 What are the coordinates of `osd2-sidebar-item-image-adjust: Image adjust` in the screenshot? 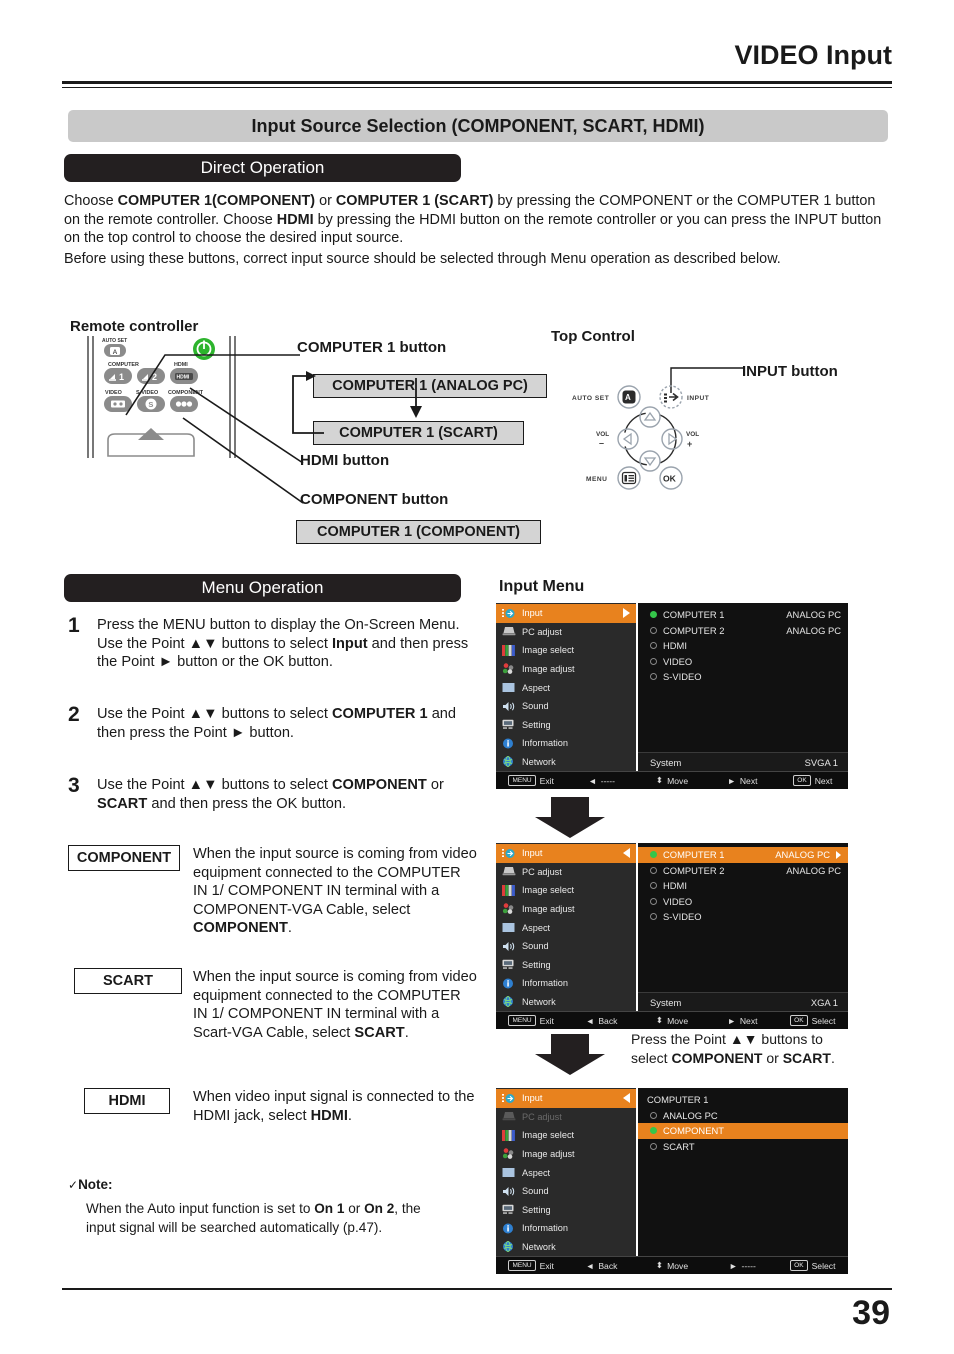 It's located at (566, 909).